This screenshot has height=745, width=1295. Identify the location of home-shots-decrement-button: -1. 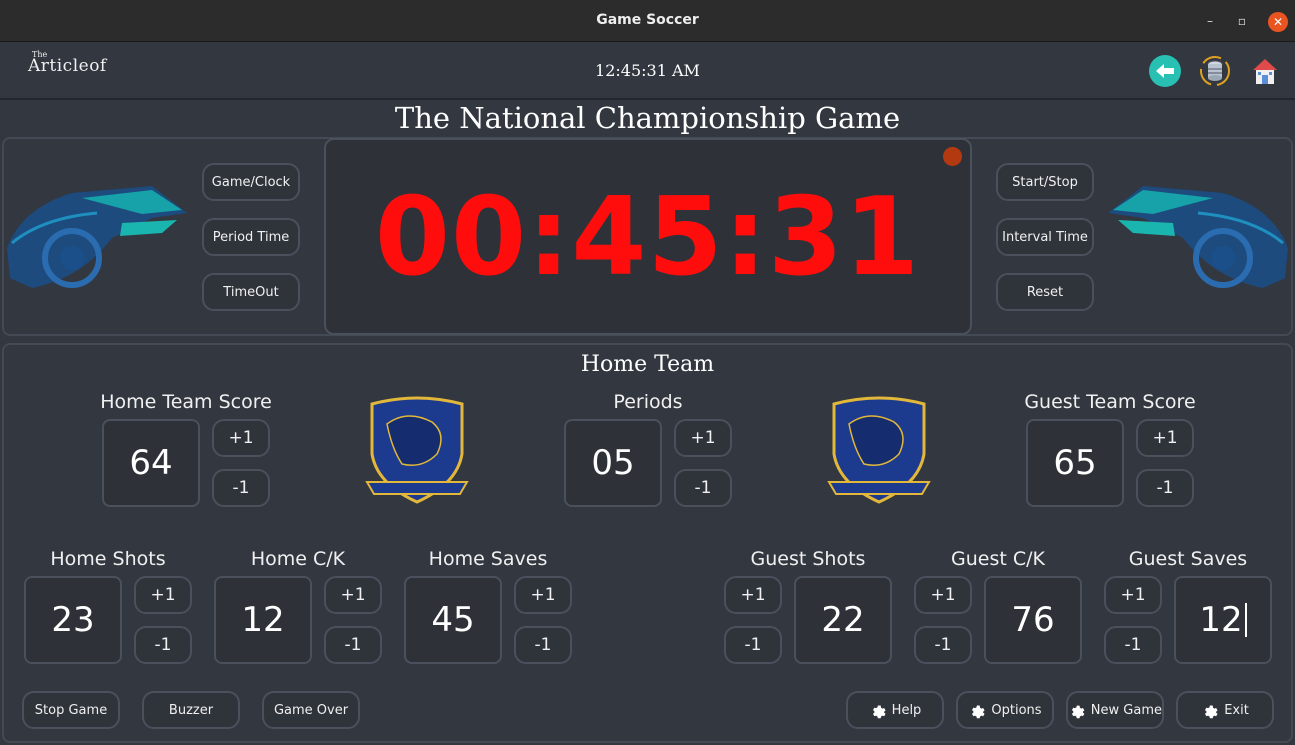
(163, 645).